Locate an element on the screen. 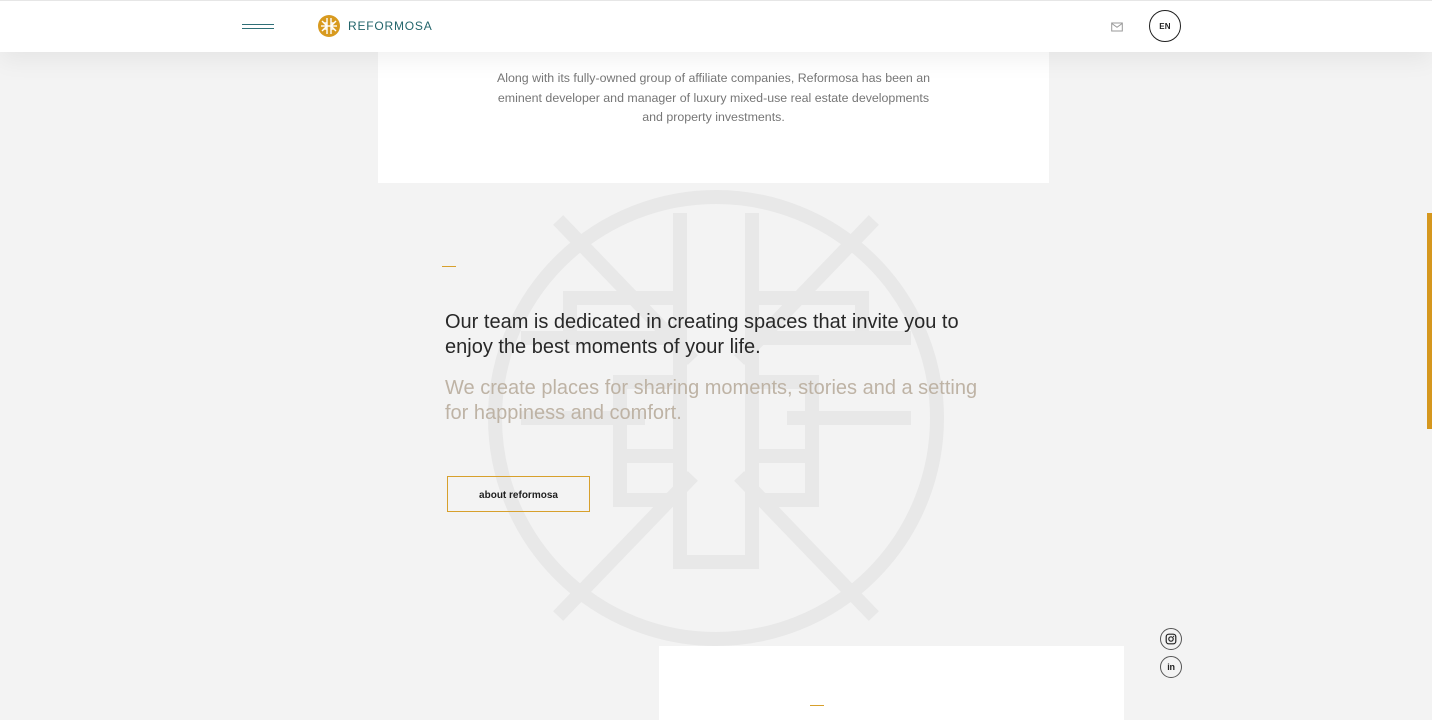 This screenshot has width=1432, height=720. site-header: REFORMOSA EN is located at coordinates (716, 26).